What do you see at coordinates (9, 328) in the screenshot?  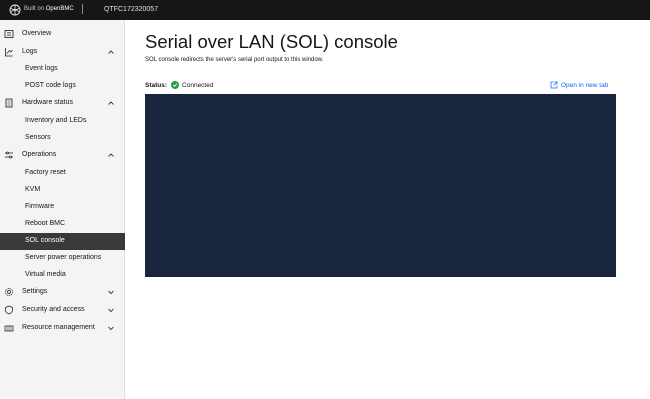 I see `resource-management-icon` at bounding box center [9, 328].